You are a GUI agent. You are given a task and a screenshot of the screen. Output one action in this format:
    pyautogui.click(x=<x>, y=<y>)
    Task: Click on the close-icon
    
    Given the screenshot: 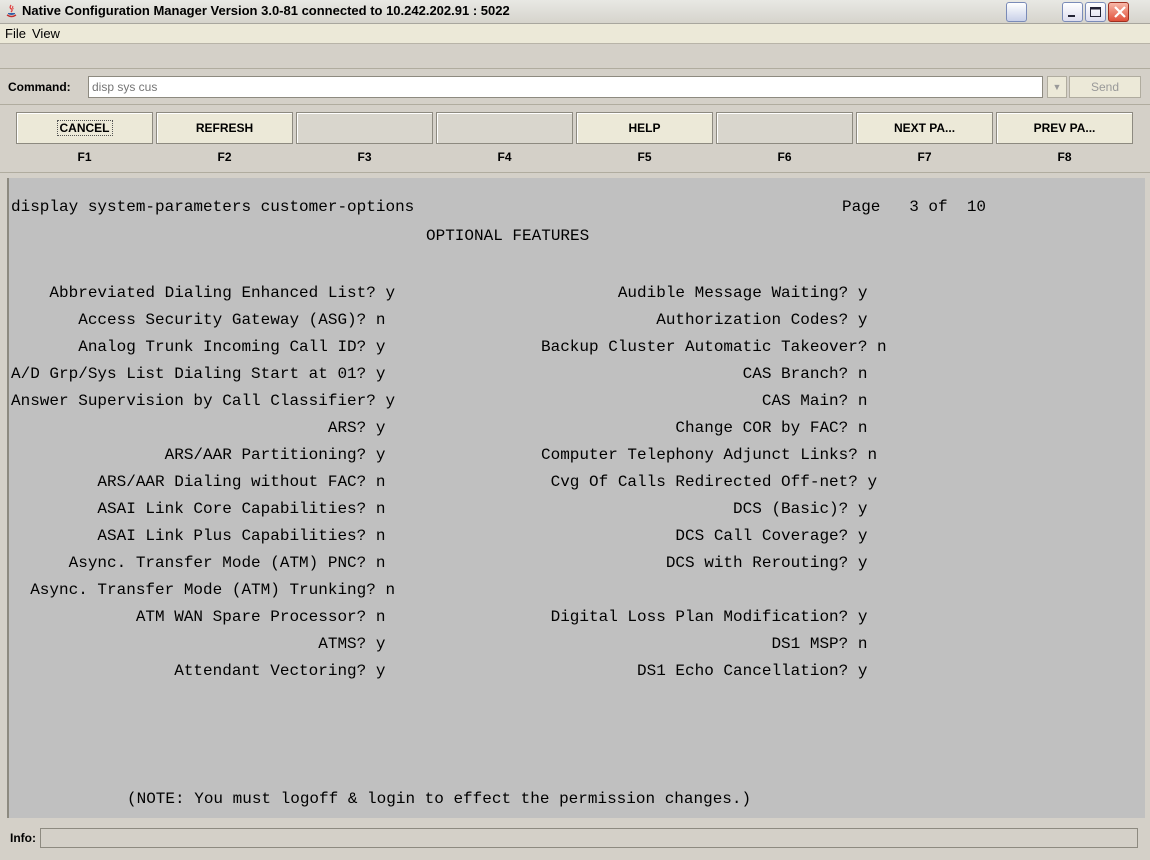 What is the action you would take?
    pyautogui.click(x=1120, y=12)
    